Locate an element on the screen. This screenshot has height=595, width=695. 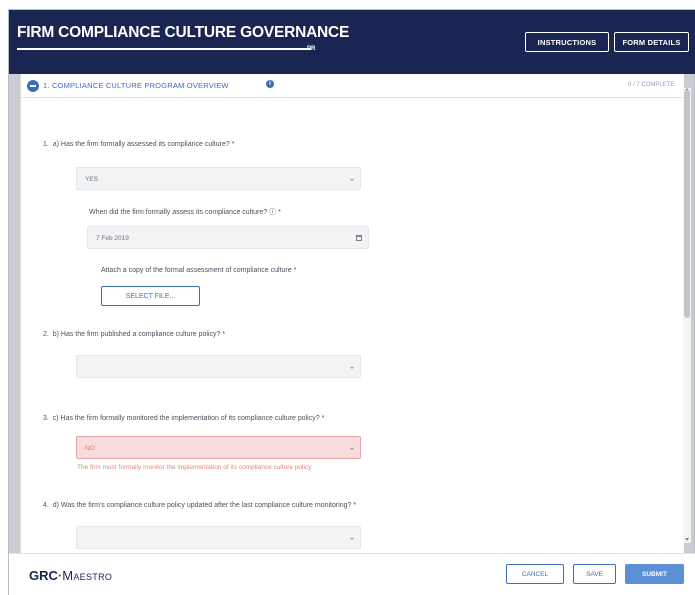
scrollbar is located at coordinates (687, 315).